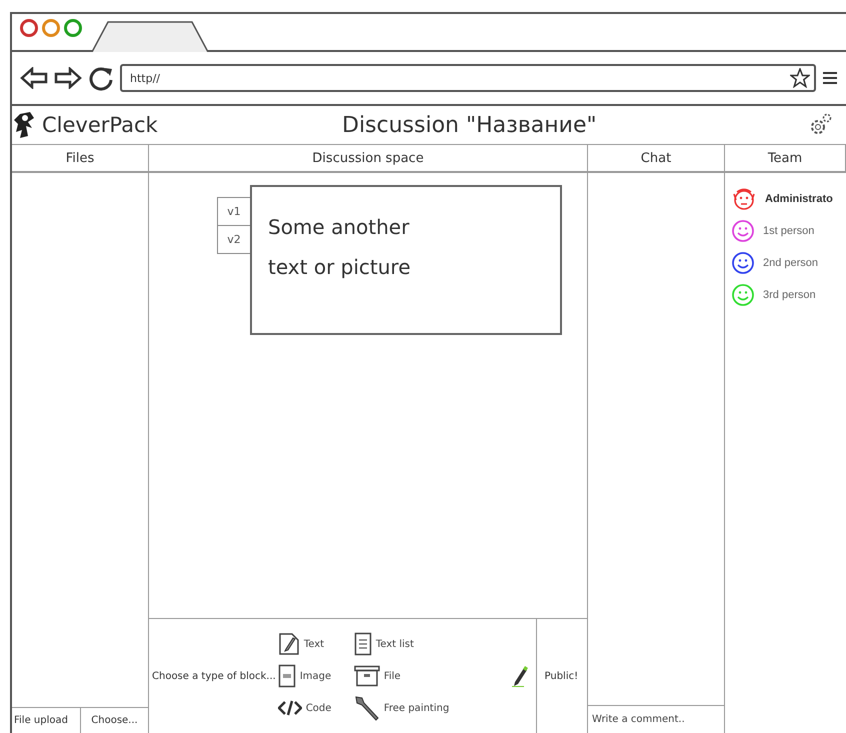 This screenshot has height=733, width=846. What do you see at coordinates (80, 159) in the screenshot?
I see `column-header: Files` at bounding box center [80, 159].